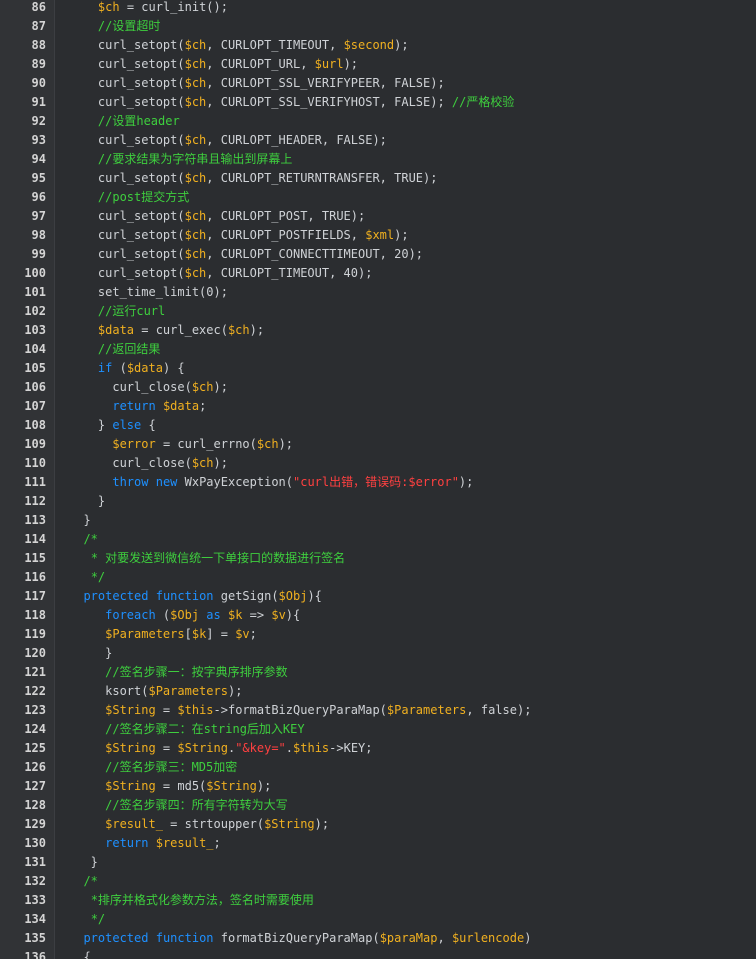 The height and width of the screenshot is (959, 756). Describe the element at coordinates (127, 843) in the screenshot. I see `code-token: return` at that location.